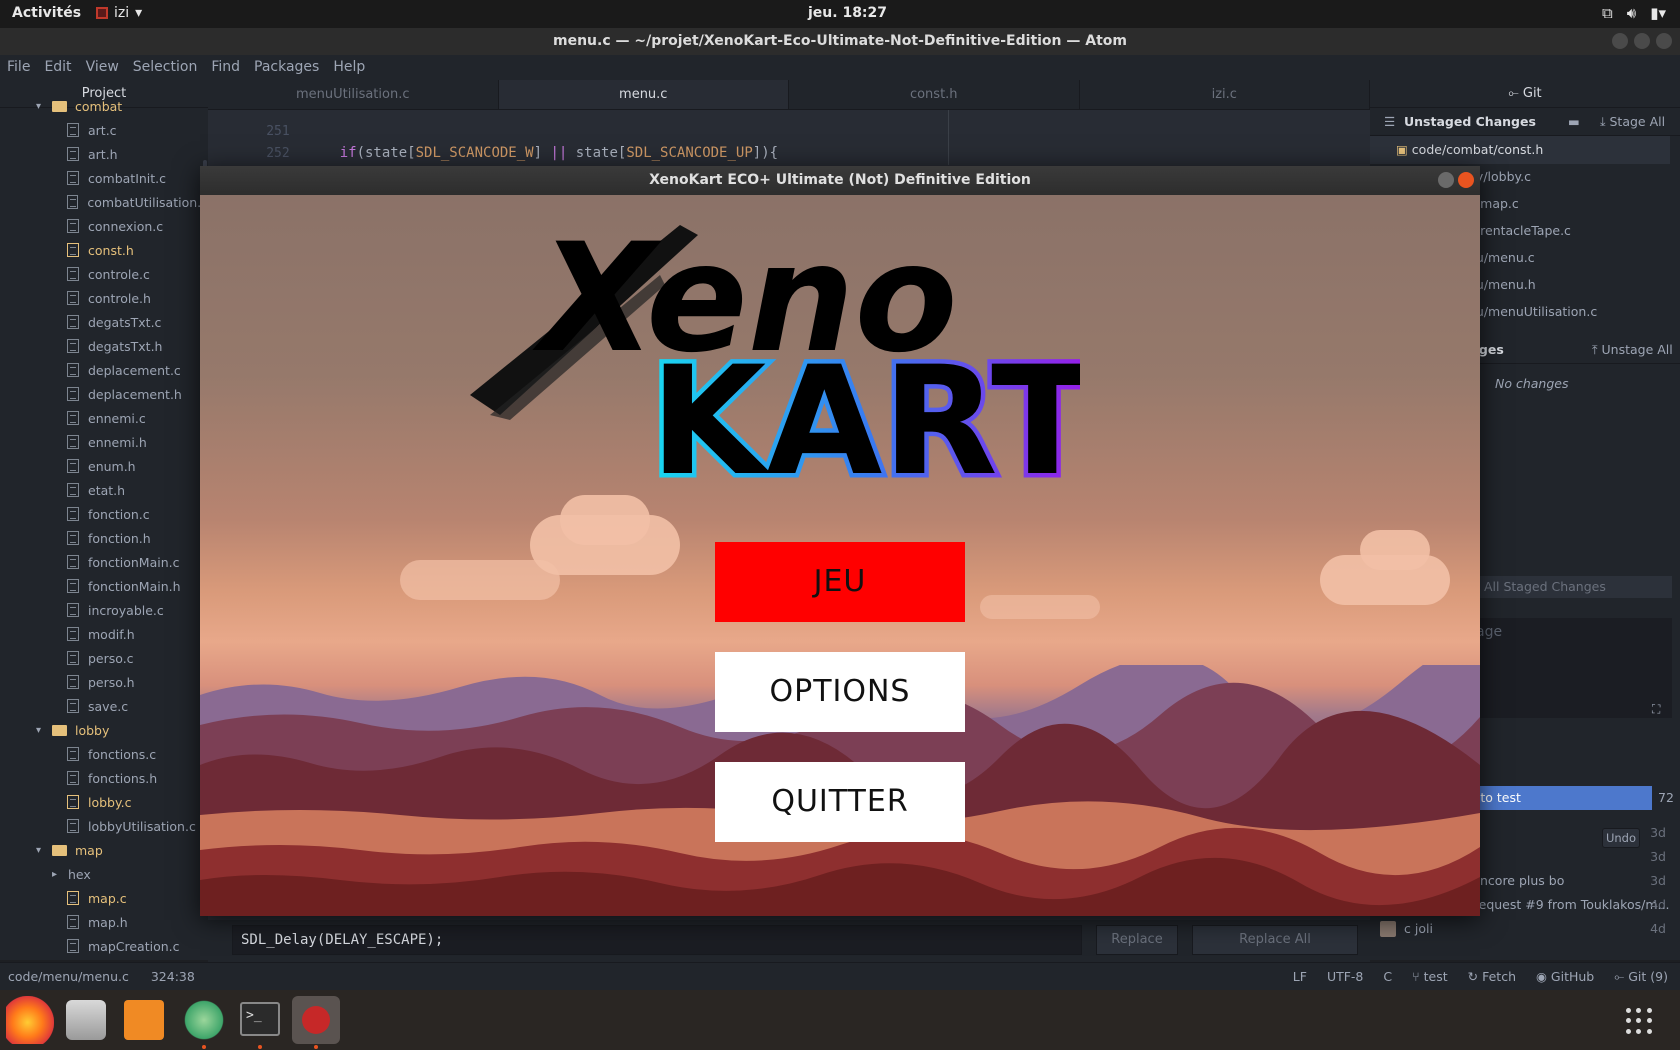  What do you see at coordinates (286, 67) in the screenshot?
I see `menu-packages: Packages` at bounding box center [286, 67].